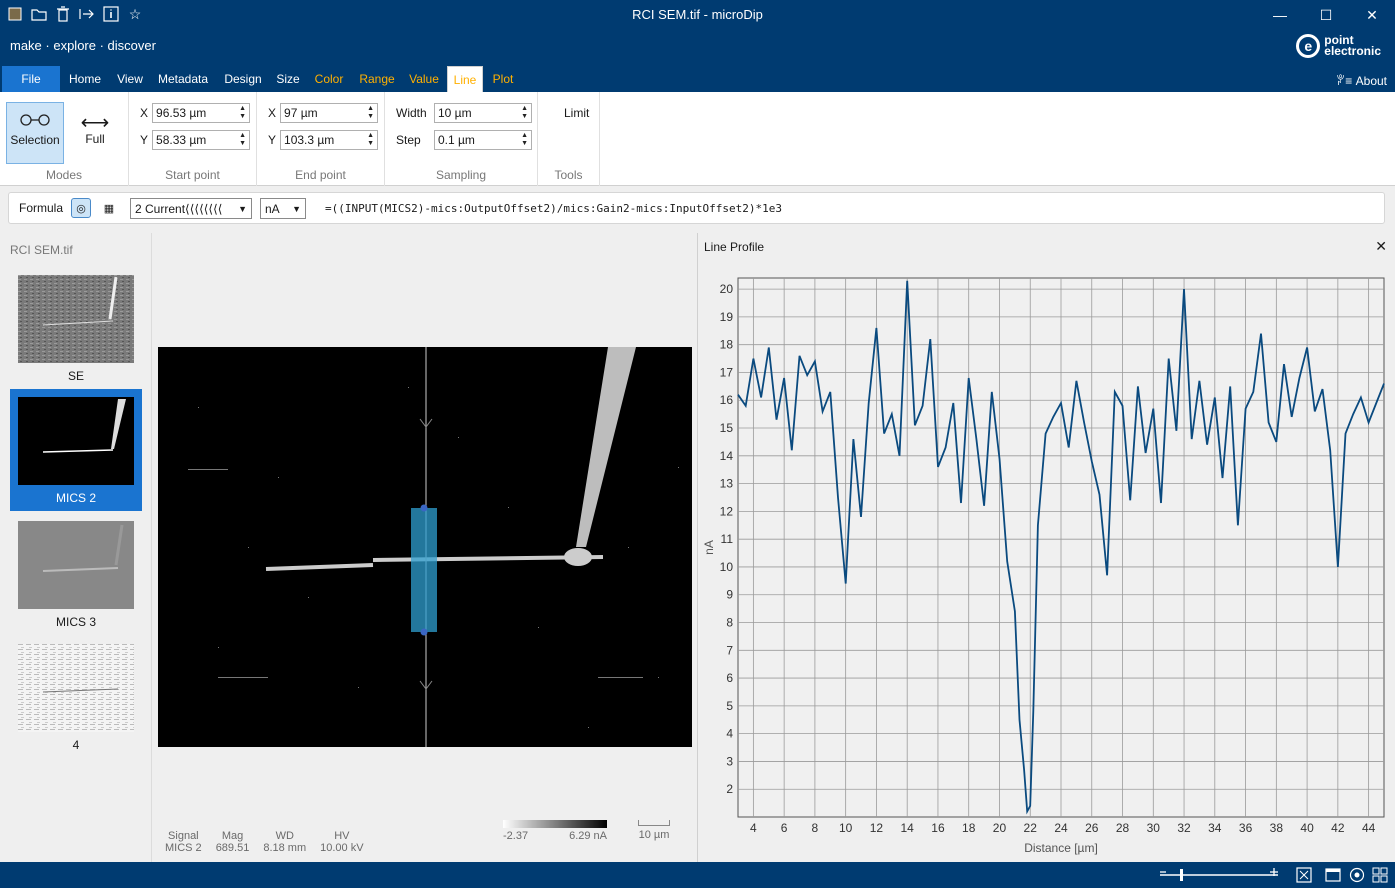 The height and width of the screenshot is (888, 1395). I want to click on maximize-button: ☐, so click(1326, 15).